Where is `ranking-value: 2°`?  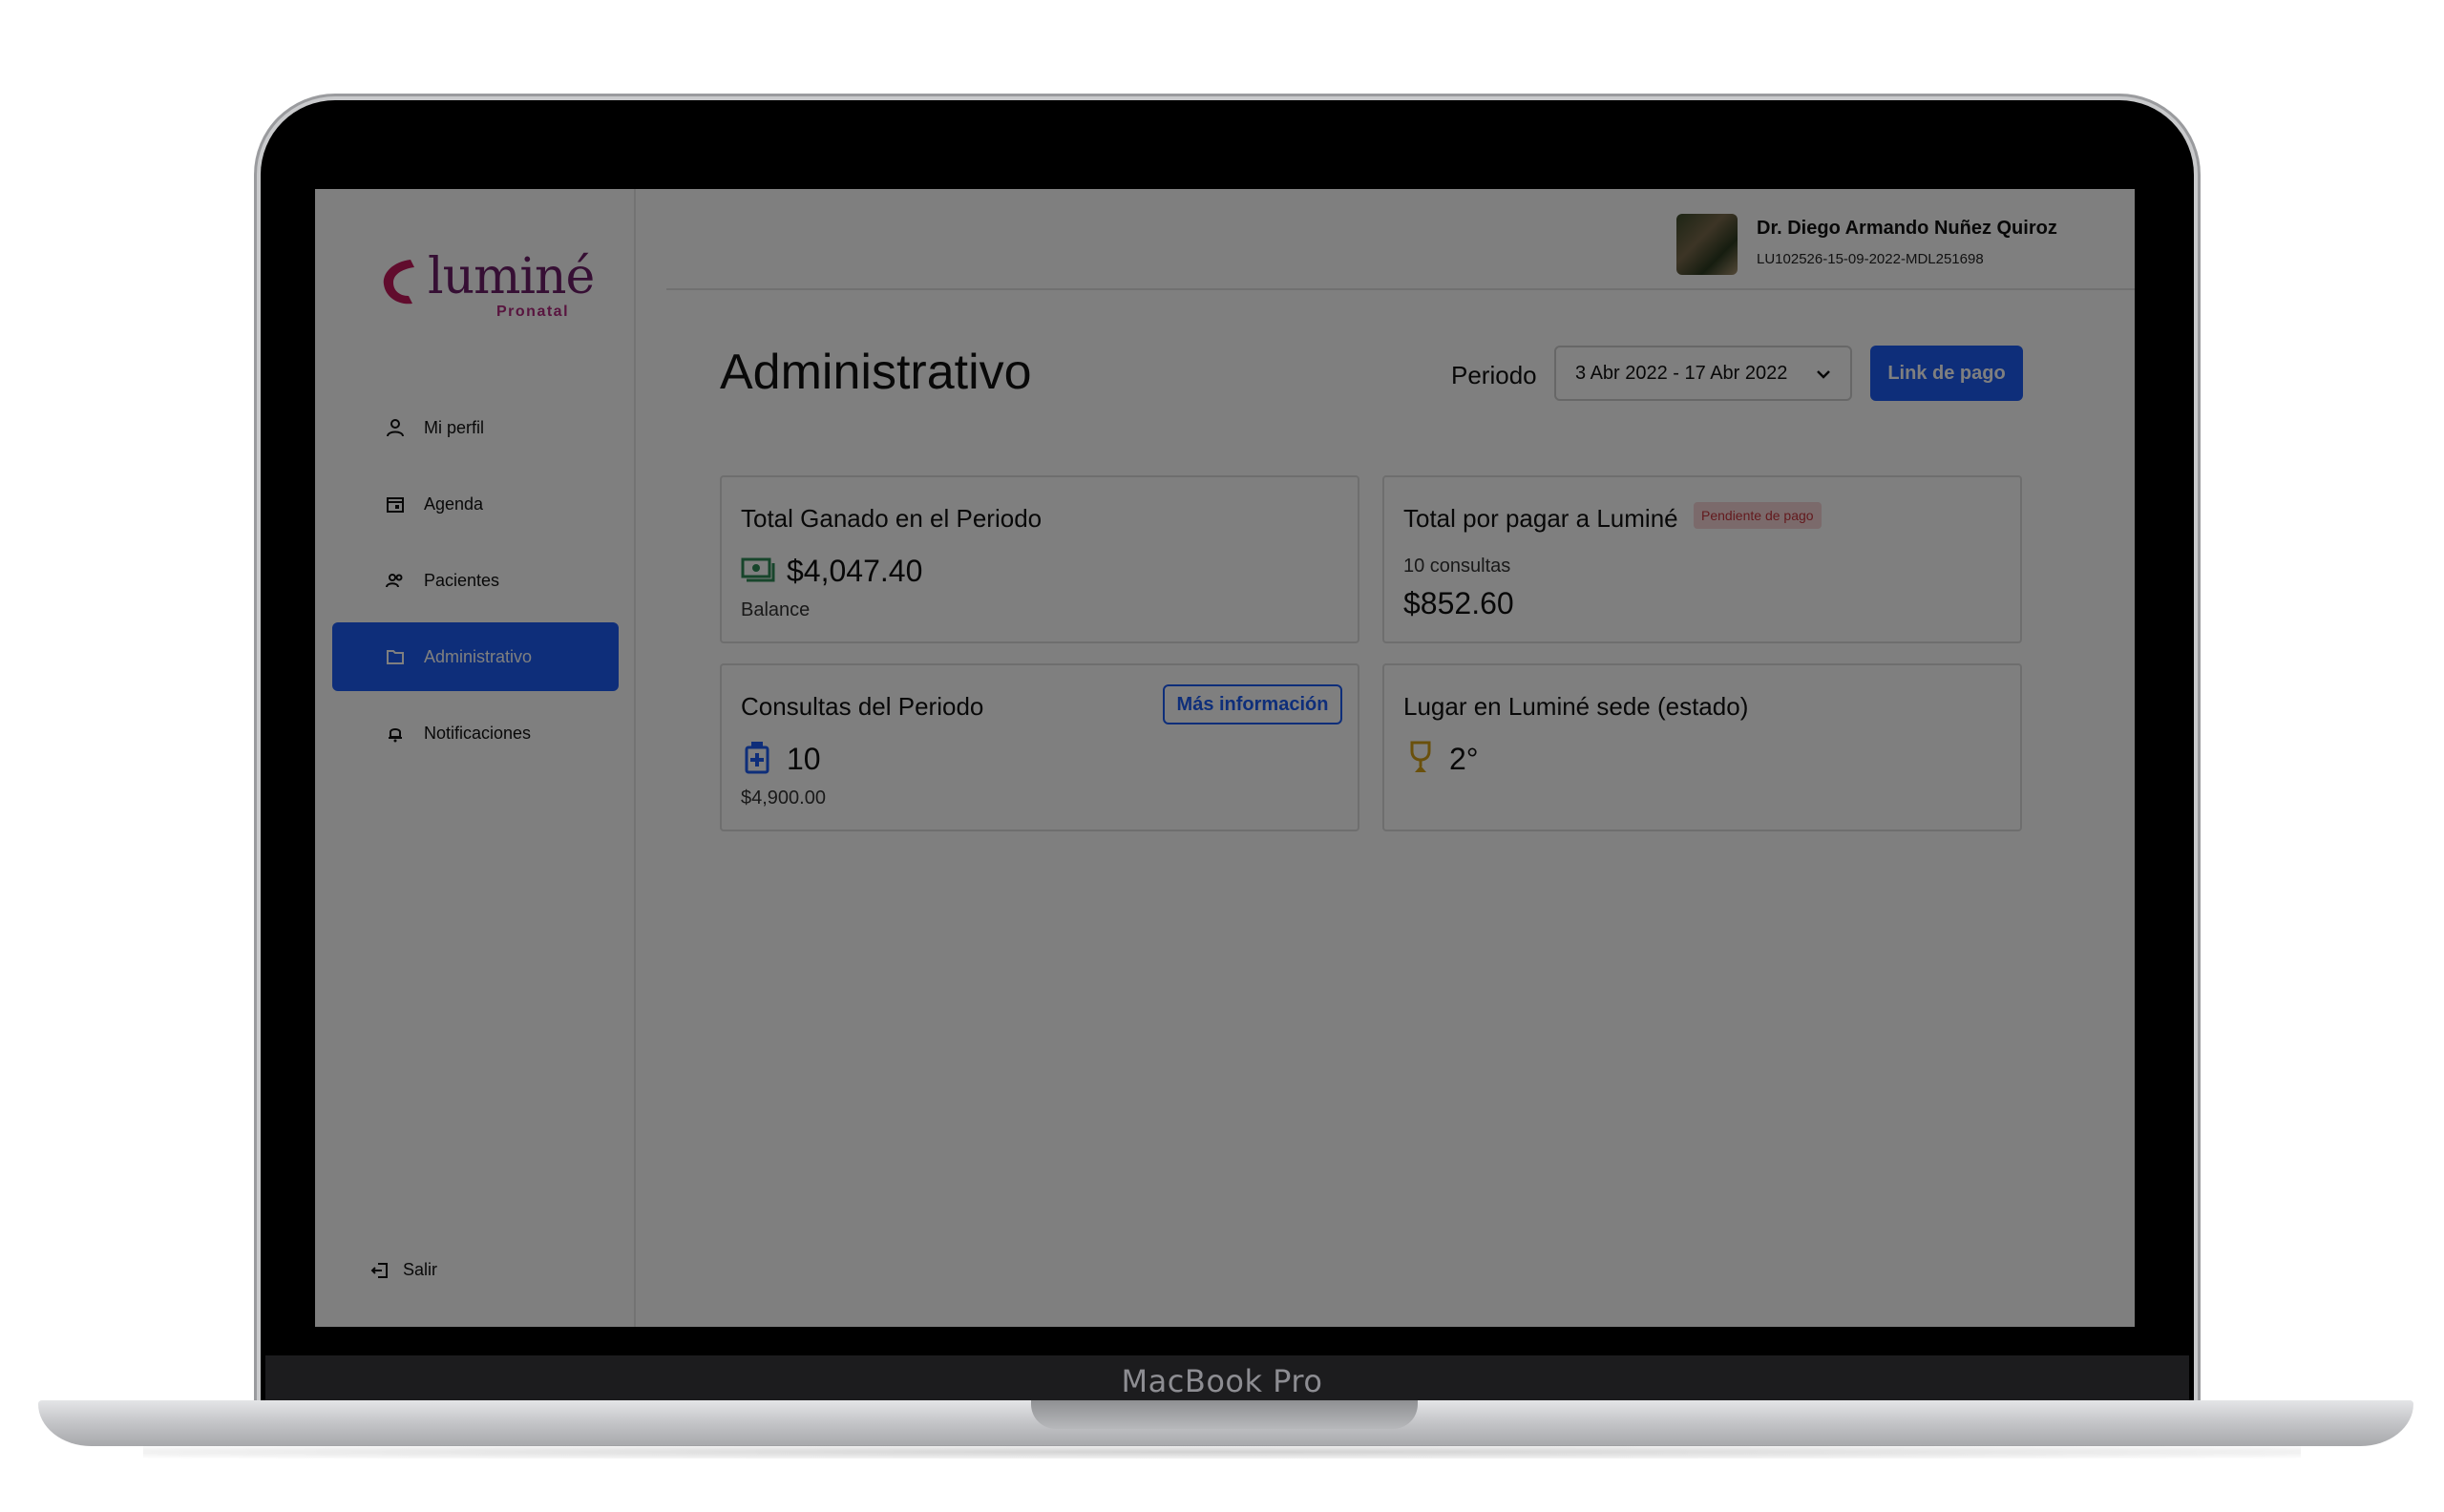 ranking-value: 2° is located at coordinates (1464, 759).